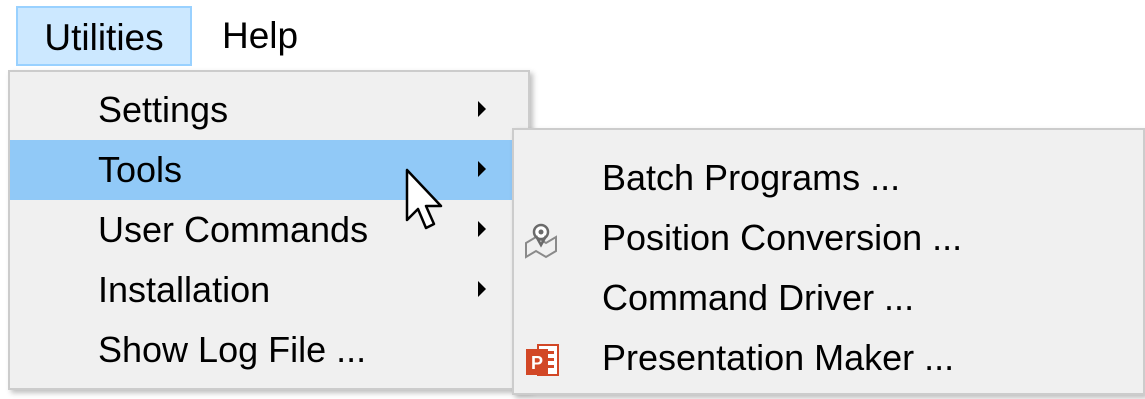 This screenshot has height=399, width=1145. I want to click on menu-item-user-commands: User Commands, so click(269, 230).